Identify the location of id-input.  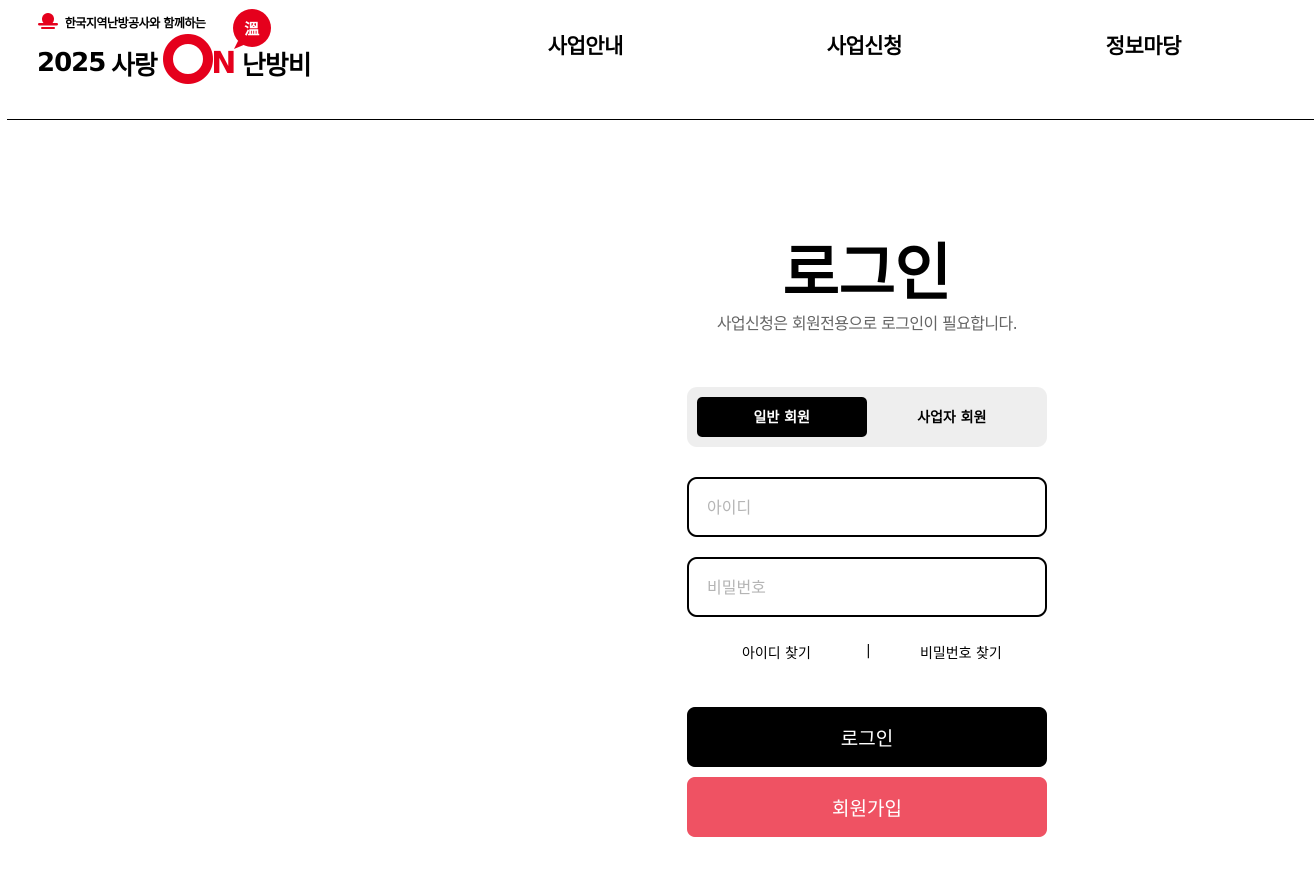
(867, 507).